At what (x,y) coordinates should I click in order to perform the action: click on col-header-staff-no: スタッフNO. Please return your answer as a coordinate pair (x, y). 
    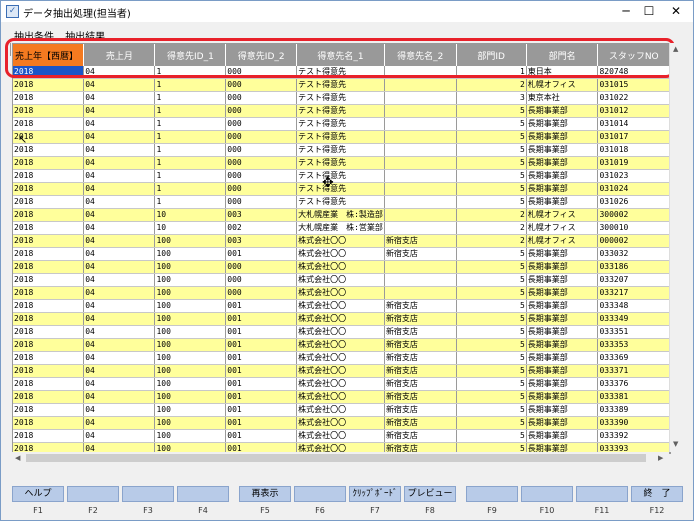
    Looking at the image, I should click on (633, 55).